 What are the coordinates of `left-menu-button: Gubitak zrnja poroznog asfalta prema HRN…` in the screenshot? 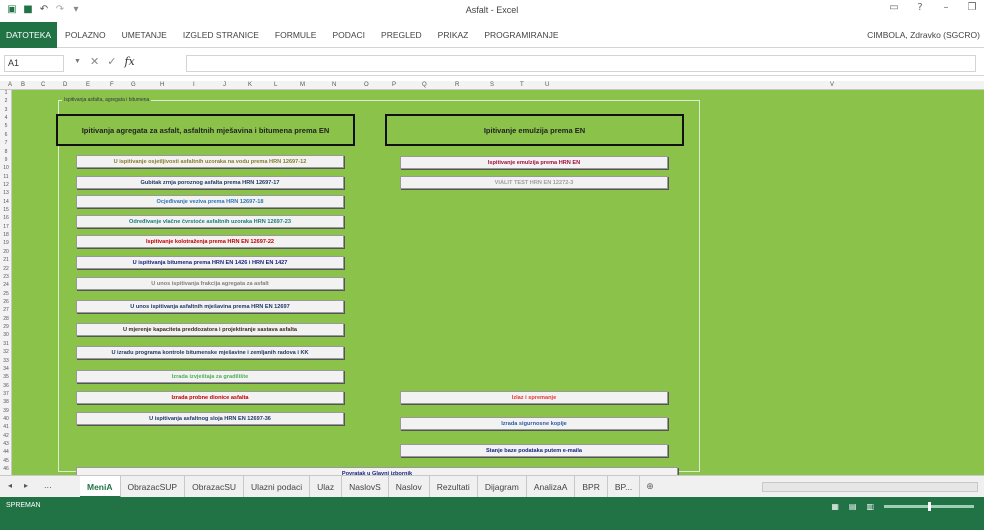 It's located at (210, 182).